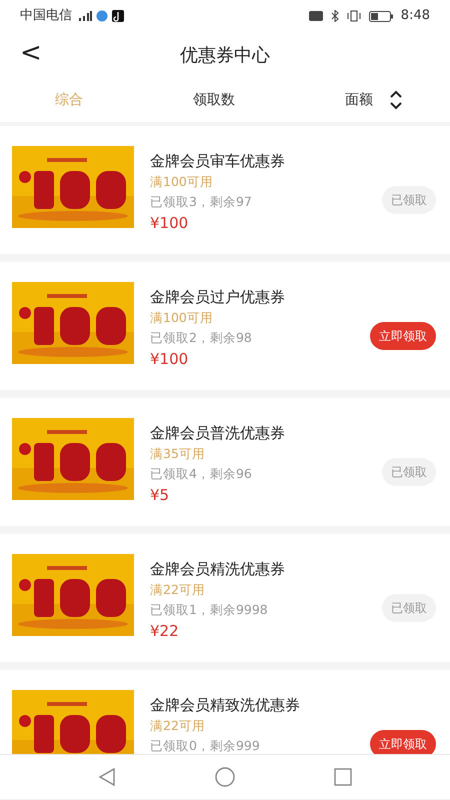 This screenshot has width=450, height=800. Describe the element at coordinates (209, 610) in the screenshot. I see `claim-stats: 已领取1，剩余9998` at that location.